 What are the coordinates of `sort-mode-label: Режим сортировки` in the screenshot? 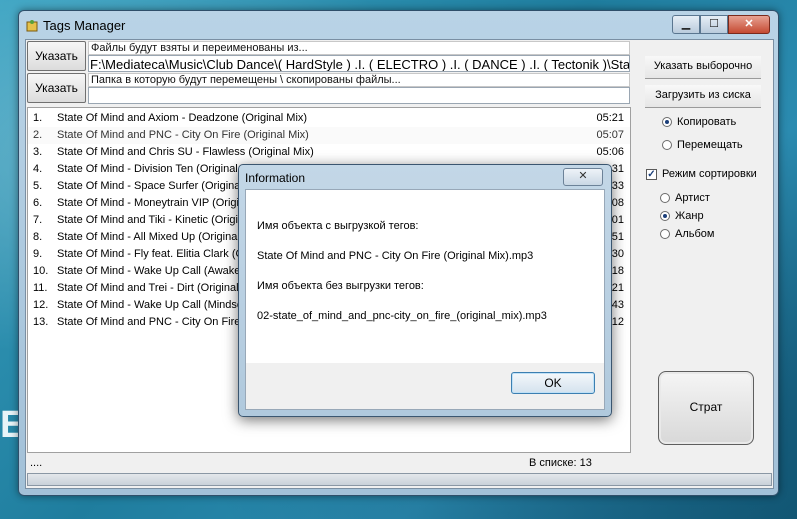 It's located at (709, 174).